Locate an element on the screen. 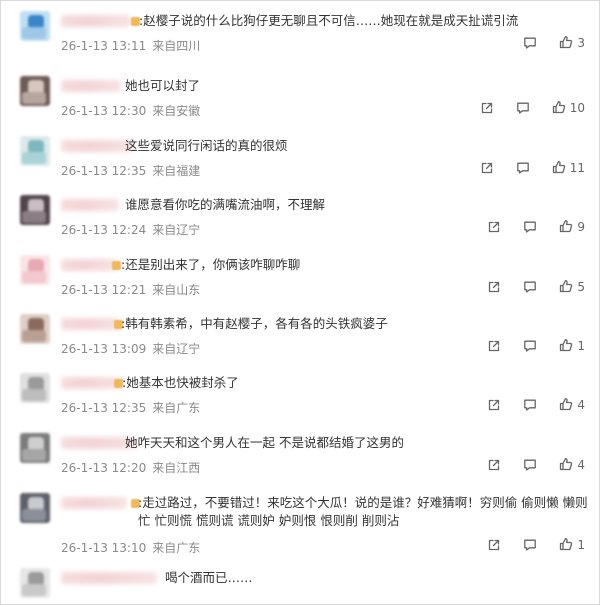  like-button: 10 is located at coordinates (568, 108).